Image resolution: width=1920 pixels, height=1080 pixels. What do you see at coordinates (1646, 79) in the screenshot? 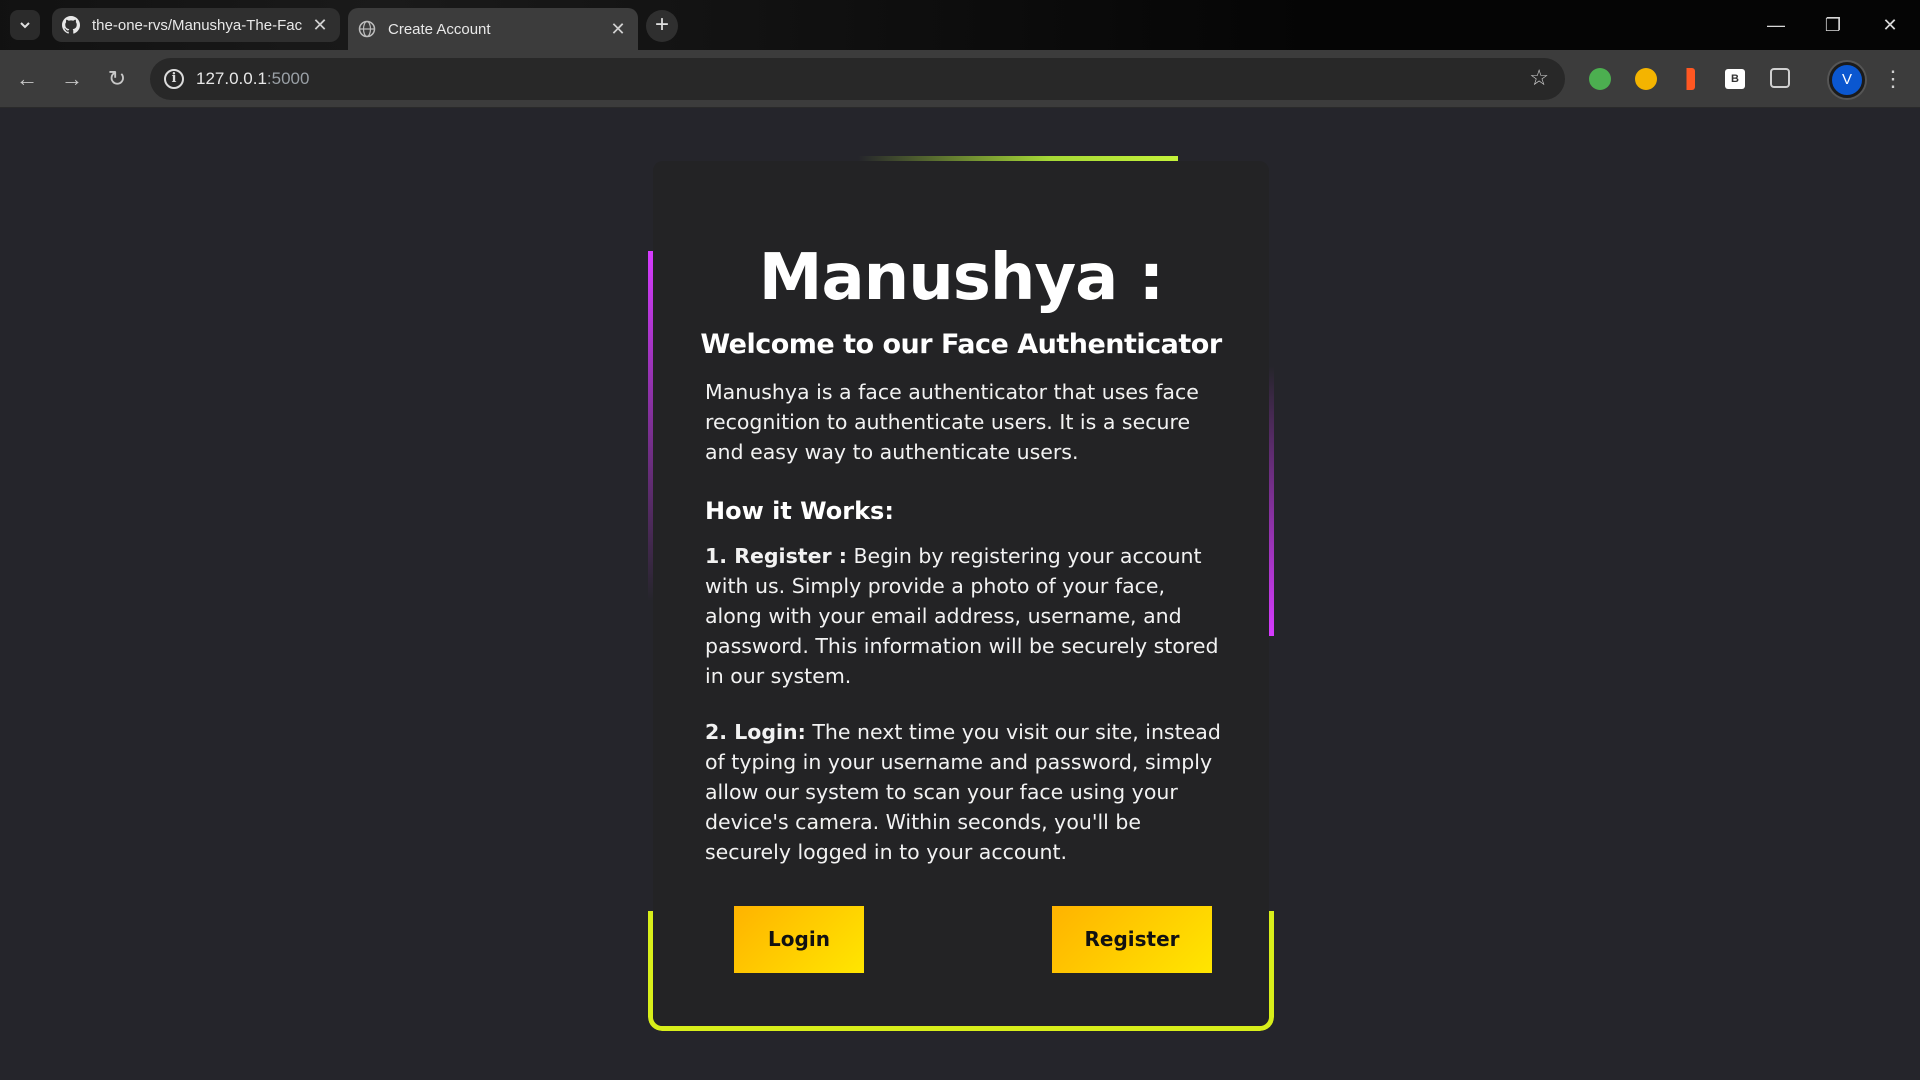
I see `extension-yellow-icon` at bounding box center [1646, 79].